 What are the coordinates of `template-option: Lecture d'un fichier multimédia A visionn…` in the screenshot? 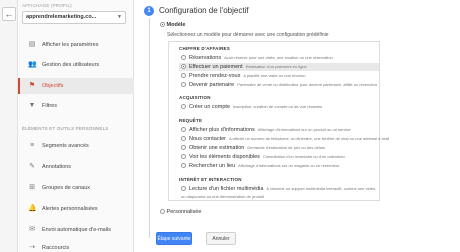 It's located at (279, 193).